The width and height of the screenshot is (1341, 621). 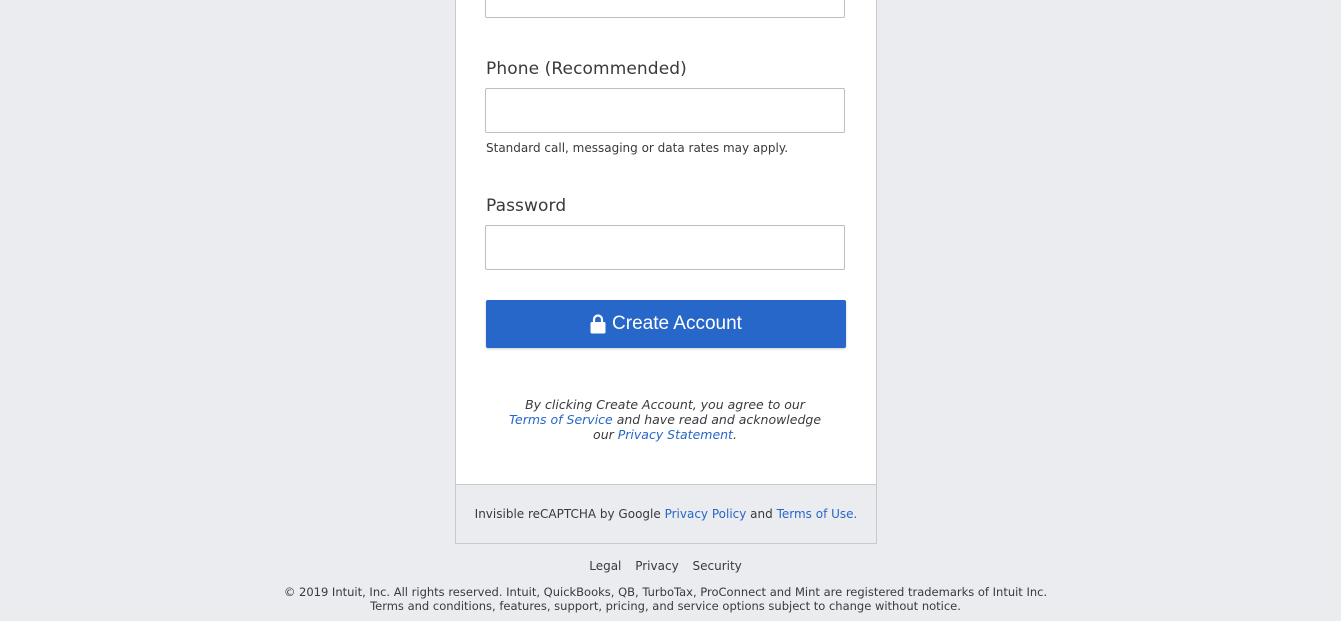 I want to click on recaptcha-privacy-link: Privacy Policy, so click(x=706, y=514).